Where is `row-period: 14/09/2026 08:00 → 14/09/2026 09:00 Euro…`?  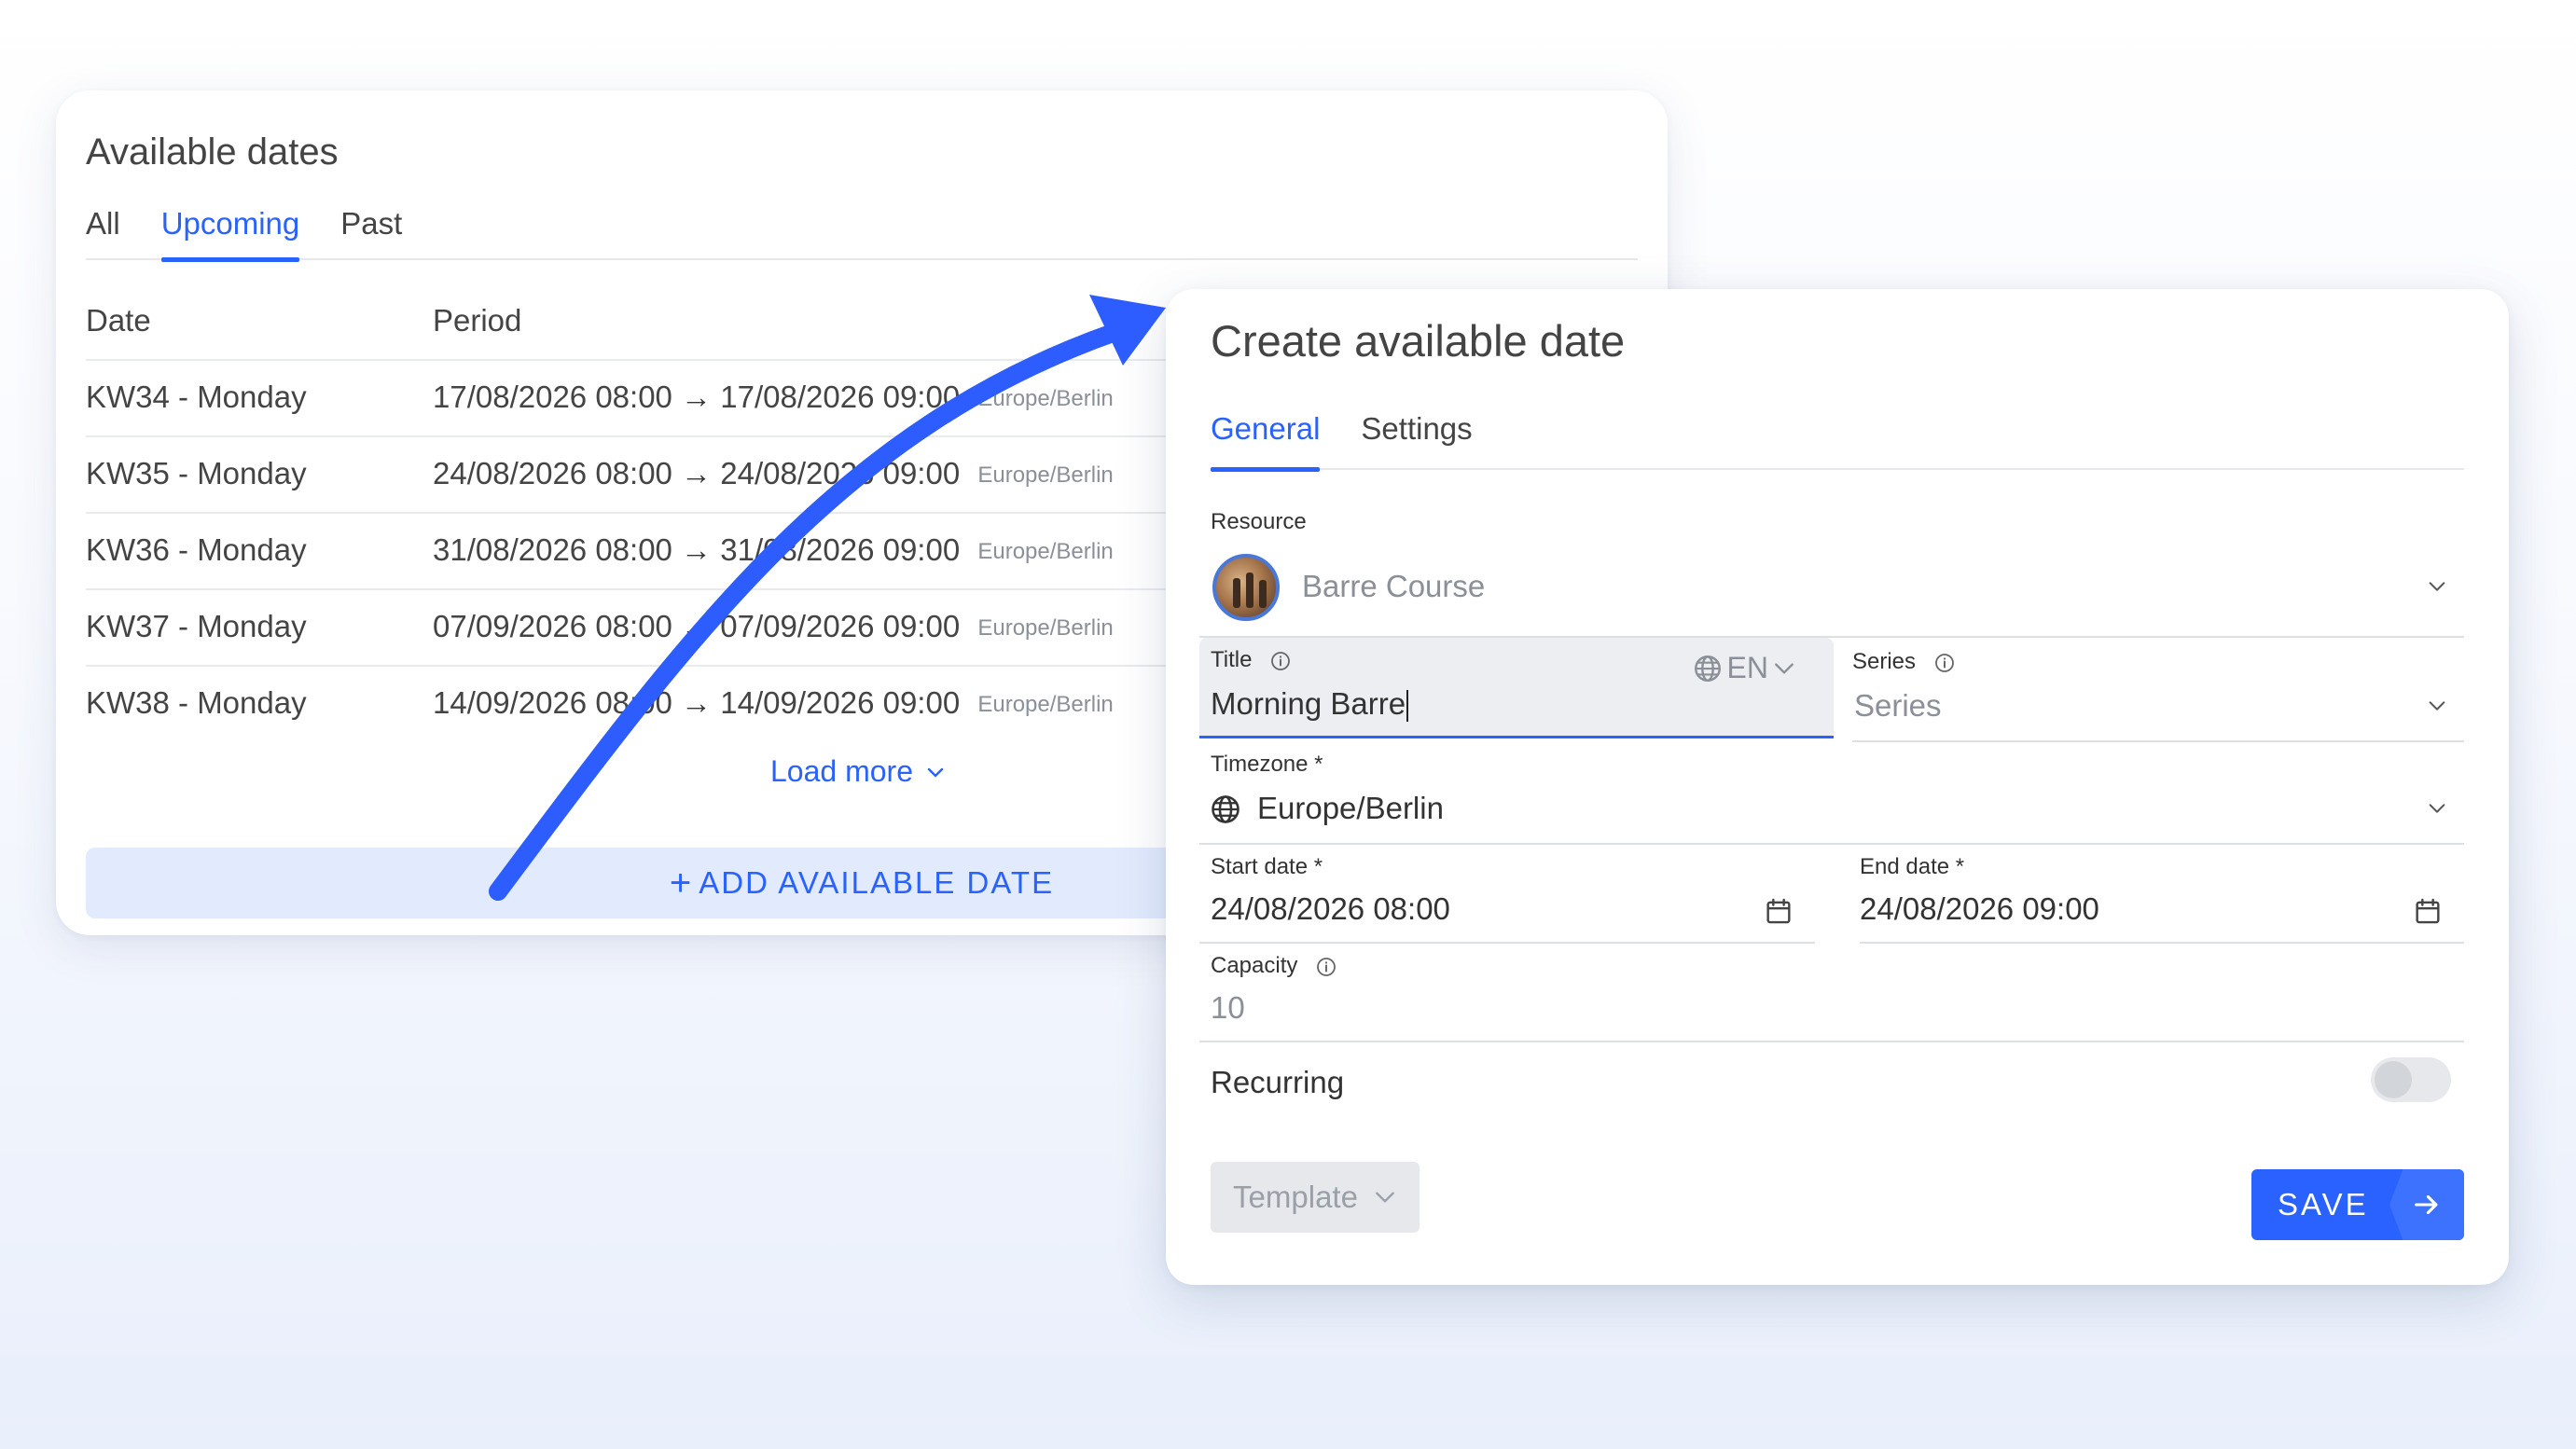
row-period: 14/09/2026 08:00 → 14/09/2026 09:00 Euro… is located at coordinates (773, 703).